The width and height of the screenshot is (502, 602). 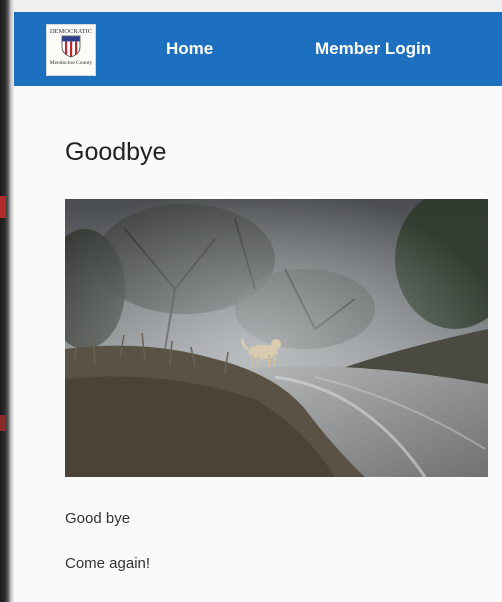 What do you see at coordinates (116, 152) in the screenshot?
I see `page-title: Goodbye` at bounding box center [116, 152].